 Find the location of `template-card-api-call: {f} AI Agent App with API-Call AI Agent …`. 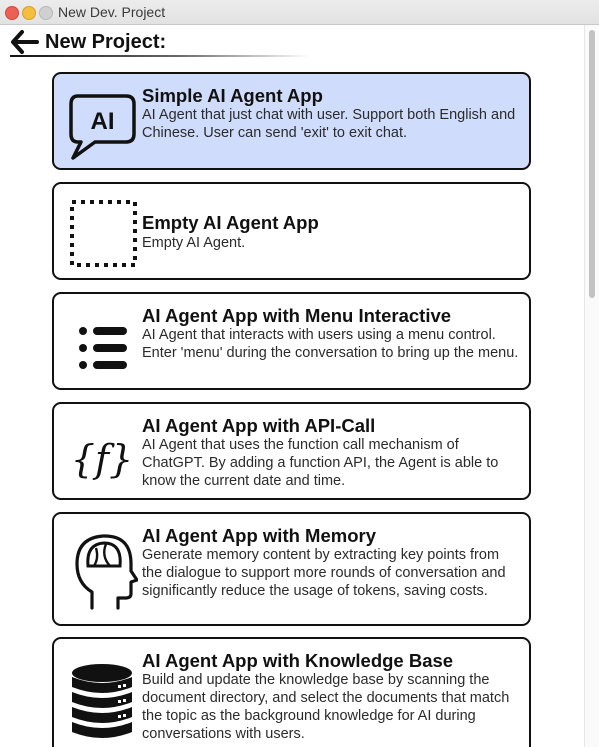

template-card-api-call: {f} AI Agent App with API-Call AI Agent … is located at coordinates (291, 451).